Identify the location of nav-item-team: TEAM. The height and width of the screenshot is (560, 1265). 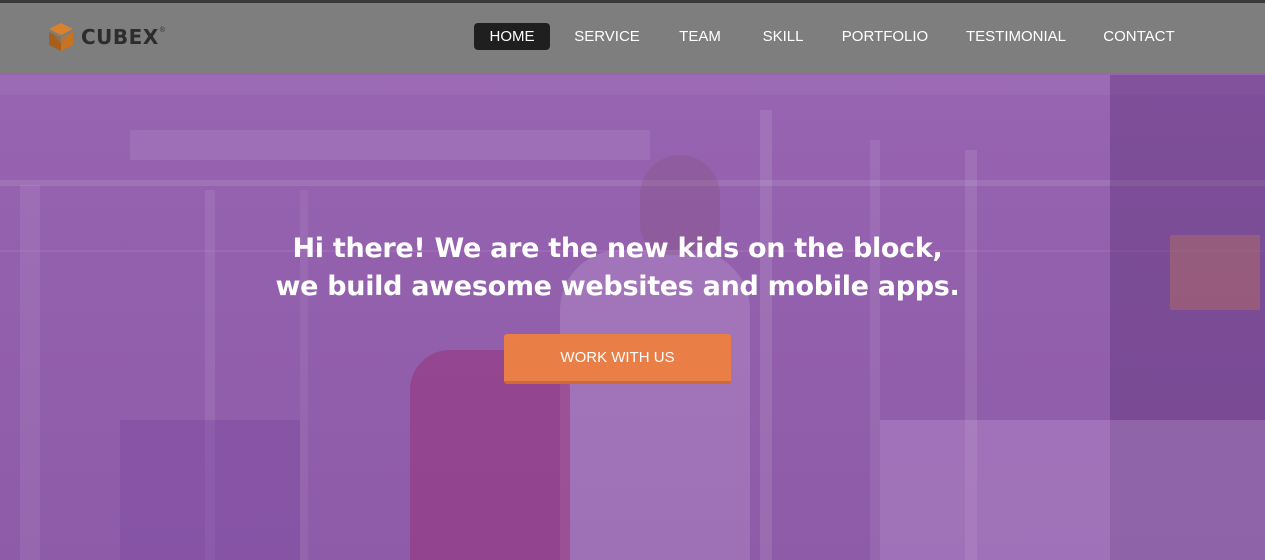
(700, 36).